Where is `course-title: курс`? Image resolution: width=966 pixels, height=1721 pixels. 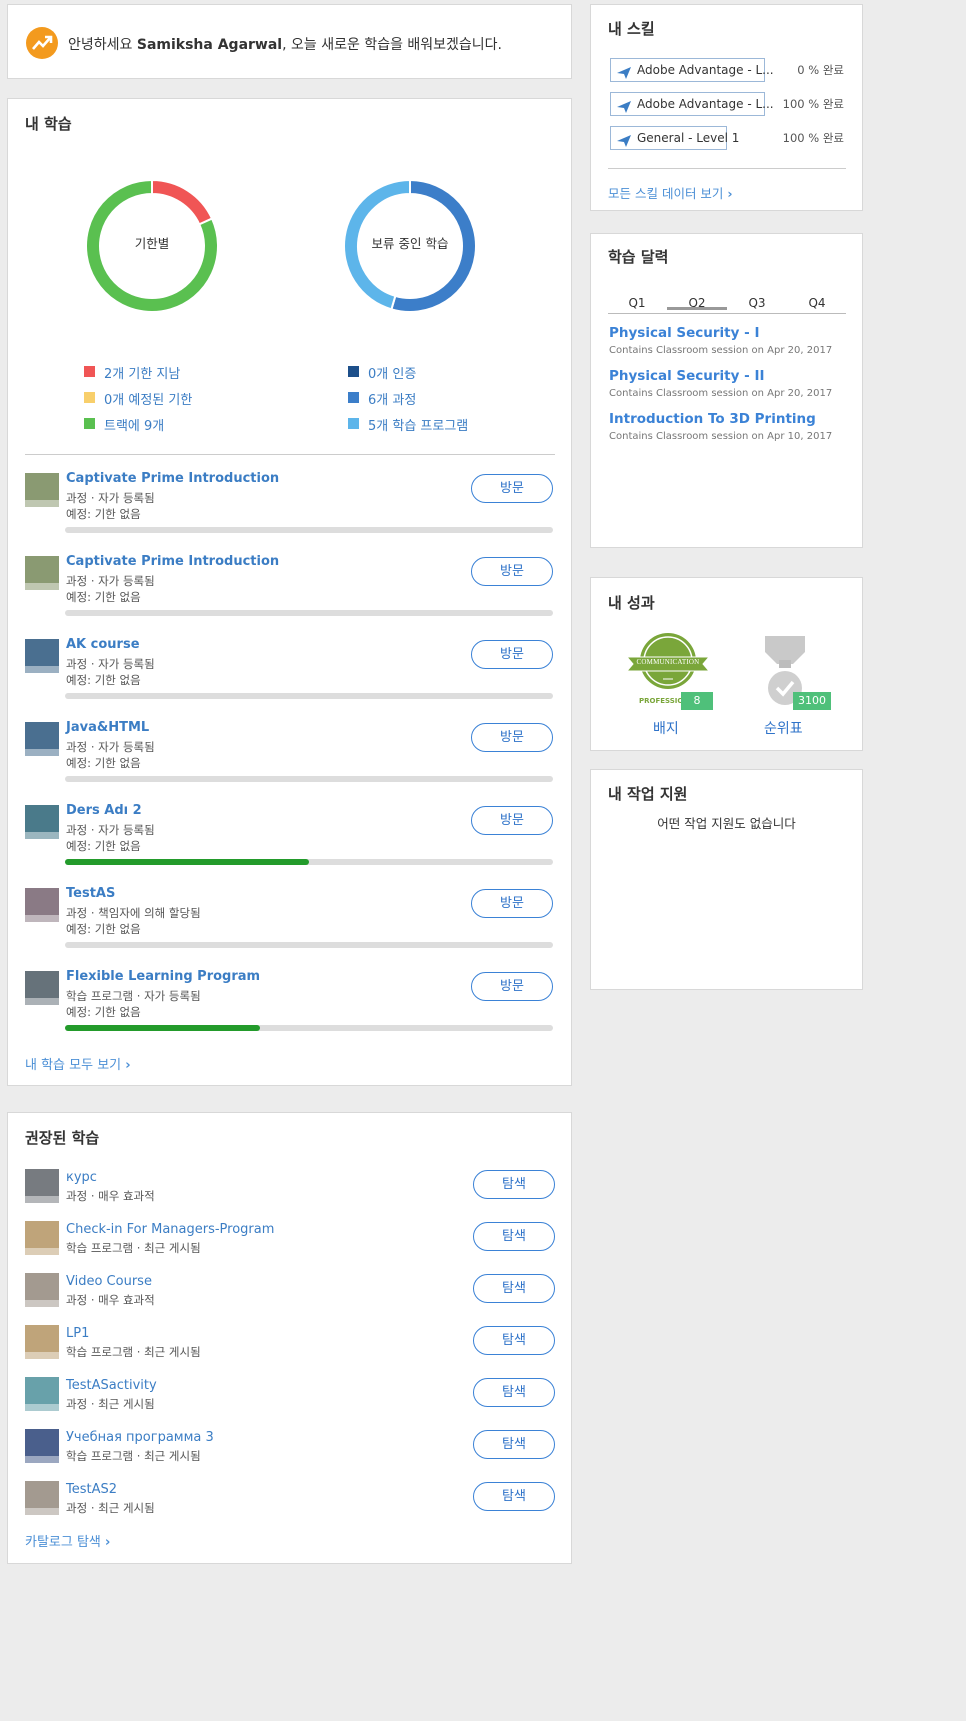
course-title: курс is located at coordinates (81, 1177).